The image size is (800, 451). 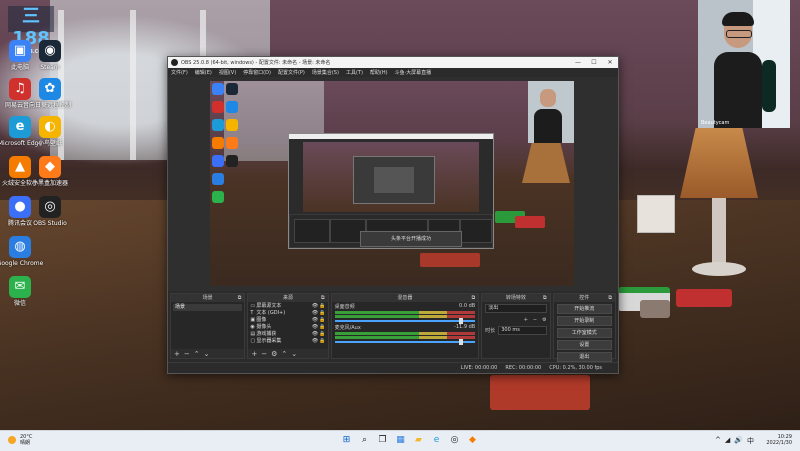 What do you see at coordinates (379, 72) in the screenshot?
I see `menu-item: 帮助(H)` at bounding box center [379, 72].